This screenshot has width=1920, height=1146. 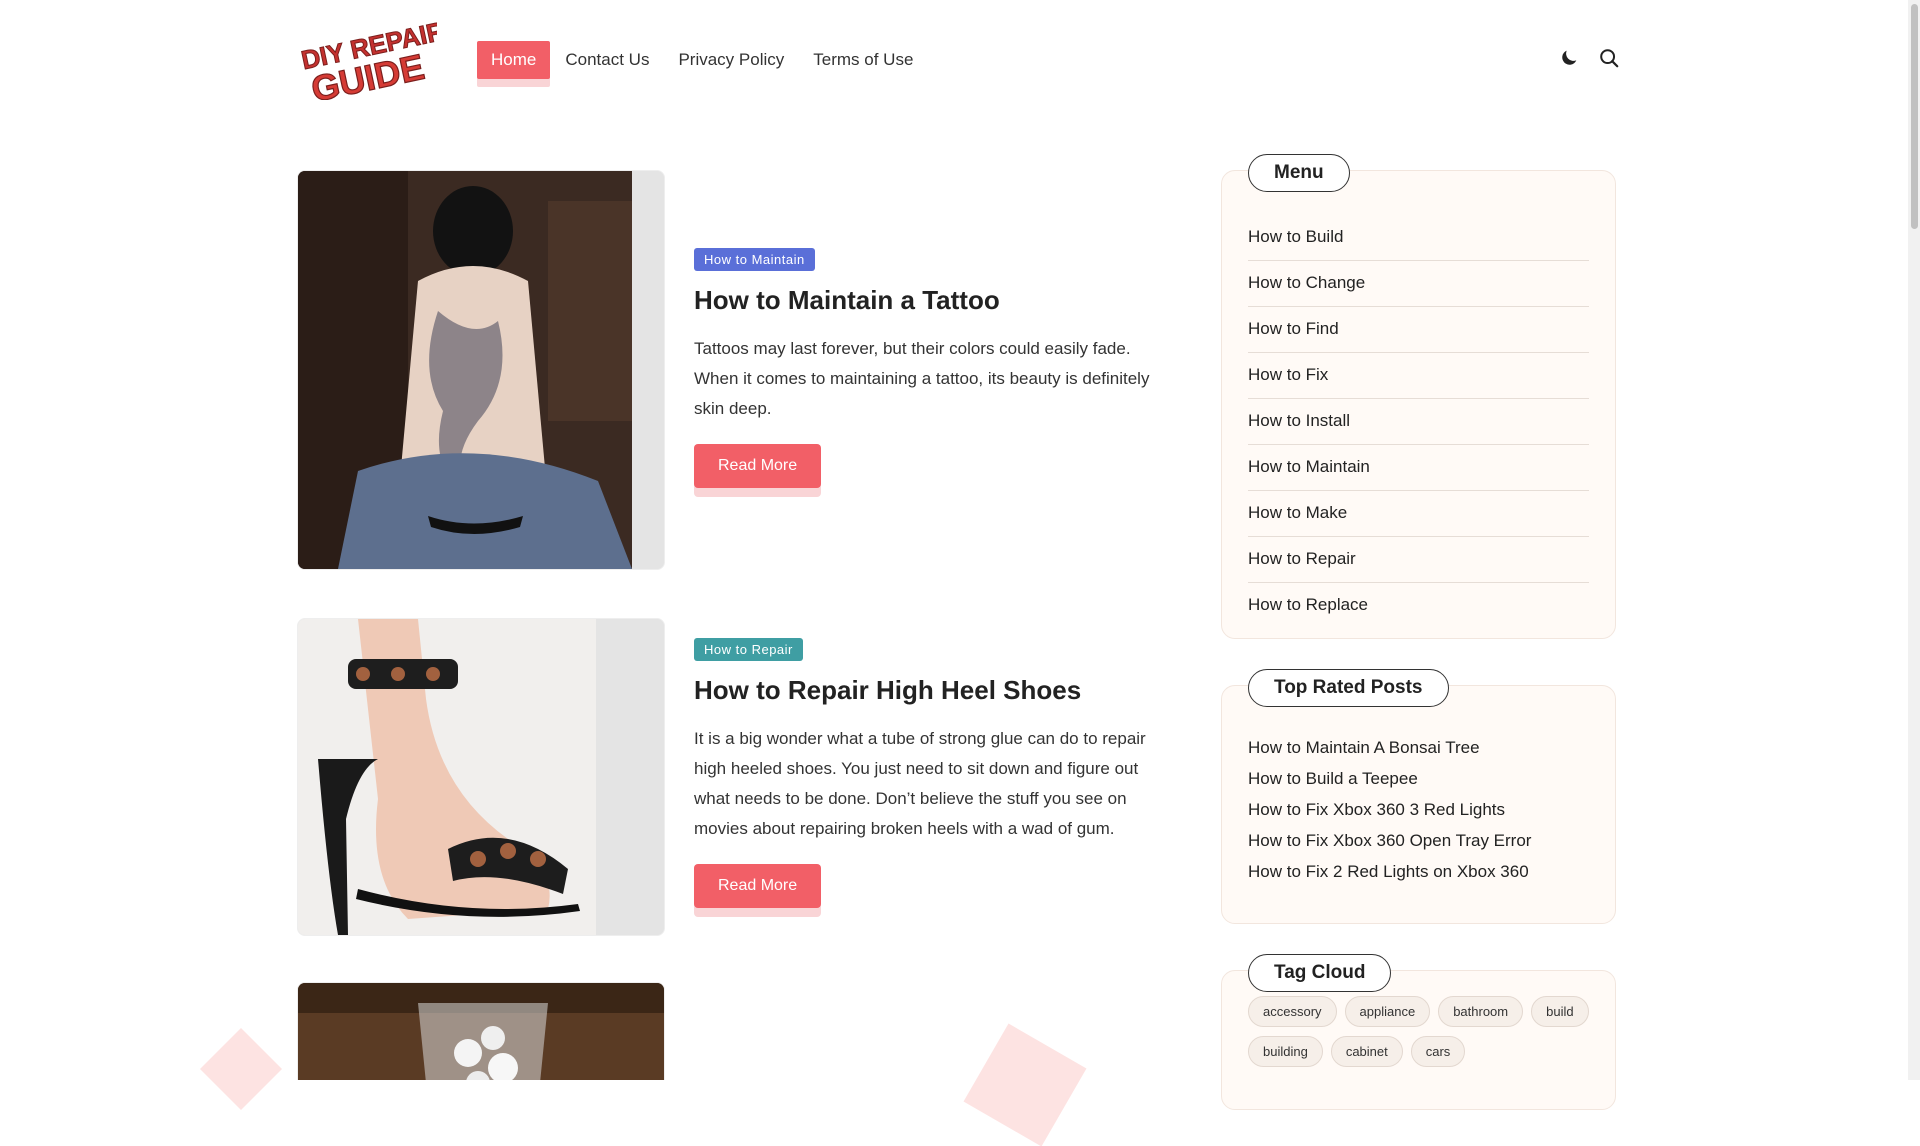 What do you see at coordinates (1348, 688) in the screenshot?
I see `widget-title: Top Rated Posts` at bounding box center [1348, 688].